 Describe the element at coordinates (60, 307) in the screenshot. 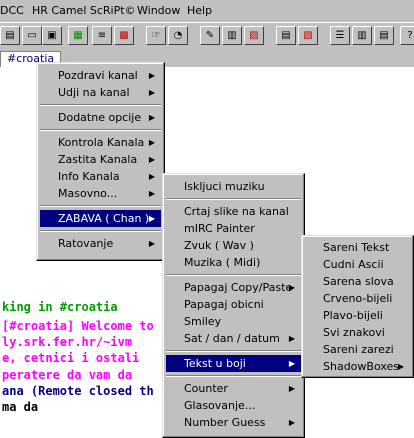

I see `chat-line: king in #croatia` at that location.